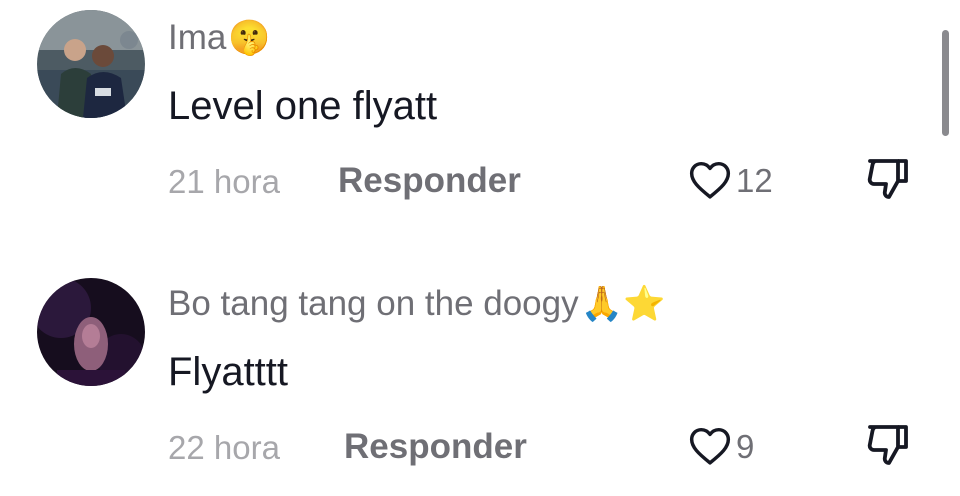 The image size is (960, 496). Describe the element at coordinates (228, 372) in the screenshot. I see `comment-text: Flyatttt` at that location.